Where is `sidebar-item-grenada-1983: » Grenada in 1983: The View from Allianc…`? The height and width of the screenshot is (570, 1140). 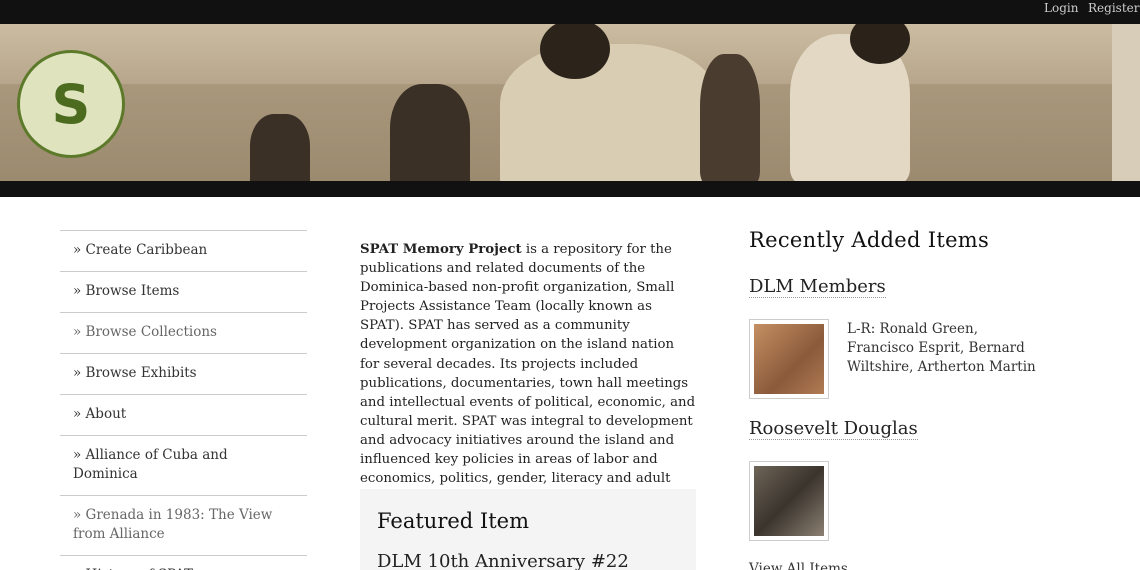
sidebar-item-grenada-1983: » Grenada in 1983: The View from Allianc… is located at coordinates (183, 526).